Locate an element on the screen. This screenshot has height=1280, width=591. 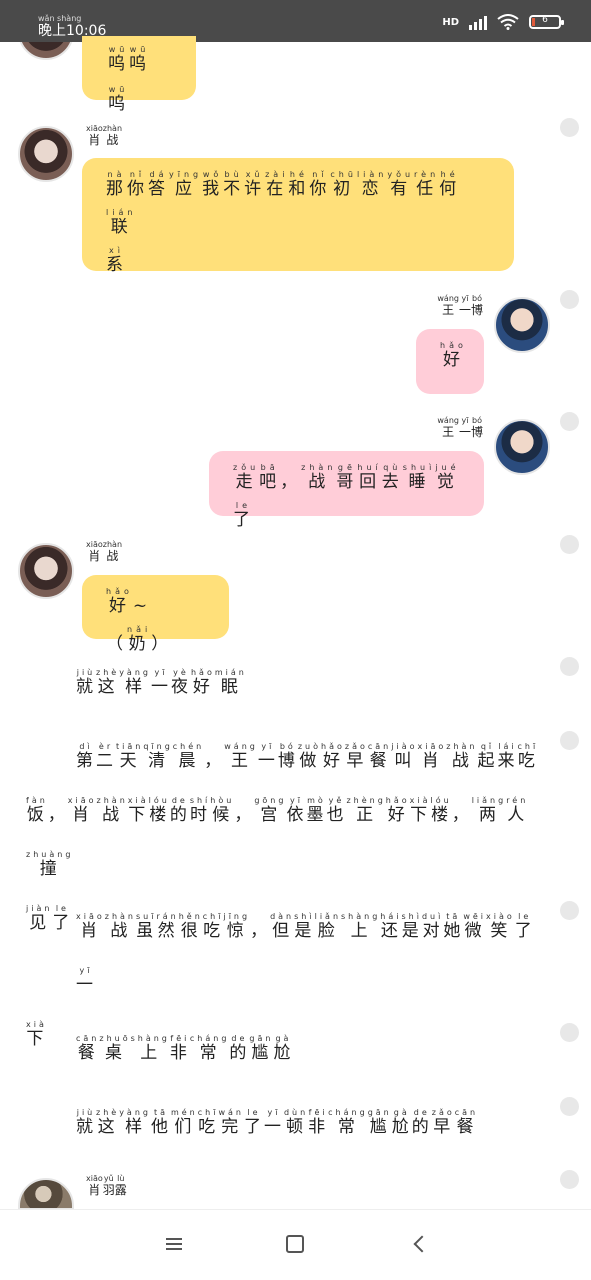
ruby-char: 样yàng is located at coordinates (135, 682).